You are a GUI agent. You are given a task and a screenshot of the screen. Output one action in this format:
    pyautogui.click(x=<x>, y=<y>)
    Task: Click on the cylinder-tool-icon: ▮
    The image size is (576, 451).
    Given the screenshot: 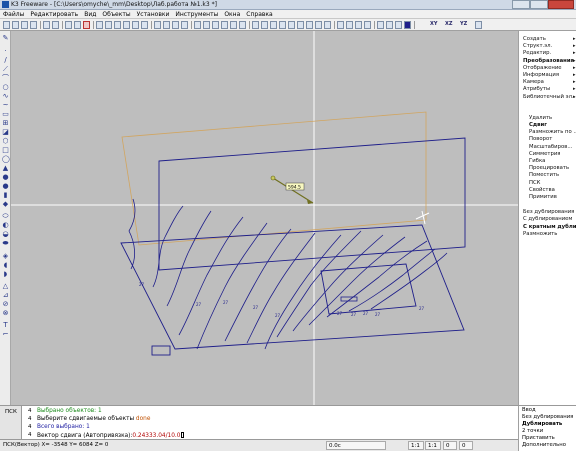 What is the action you would take?
    pyautogui.click(x=5, y=195)
    